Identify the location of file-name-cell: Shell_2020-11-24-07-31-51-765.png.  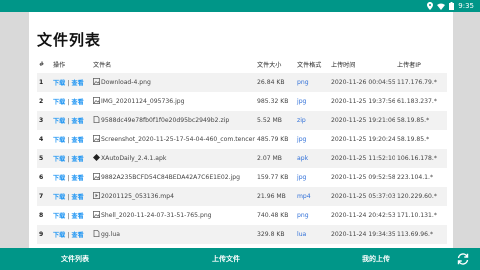
(173, 215).